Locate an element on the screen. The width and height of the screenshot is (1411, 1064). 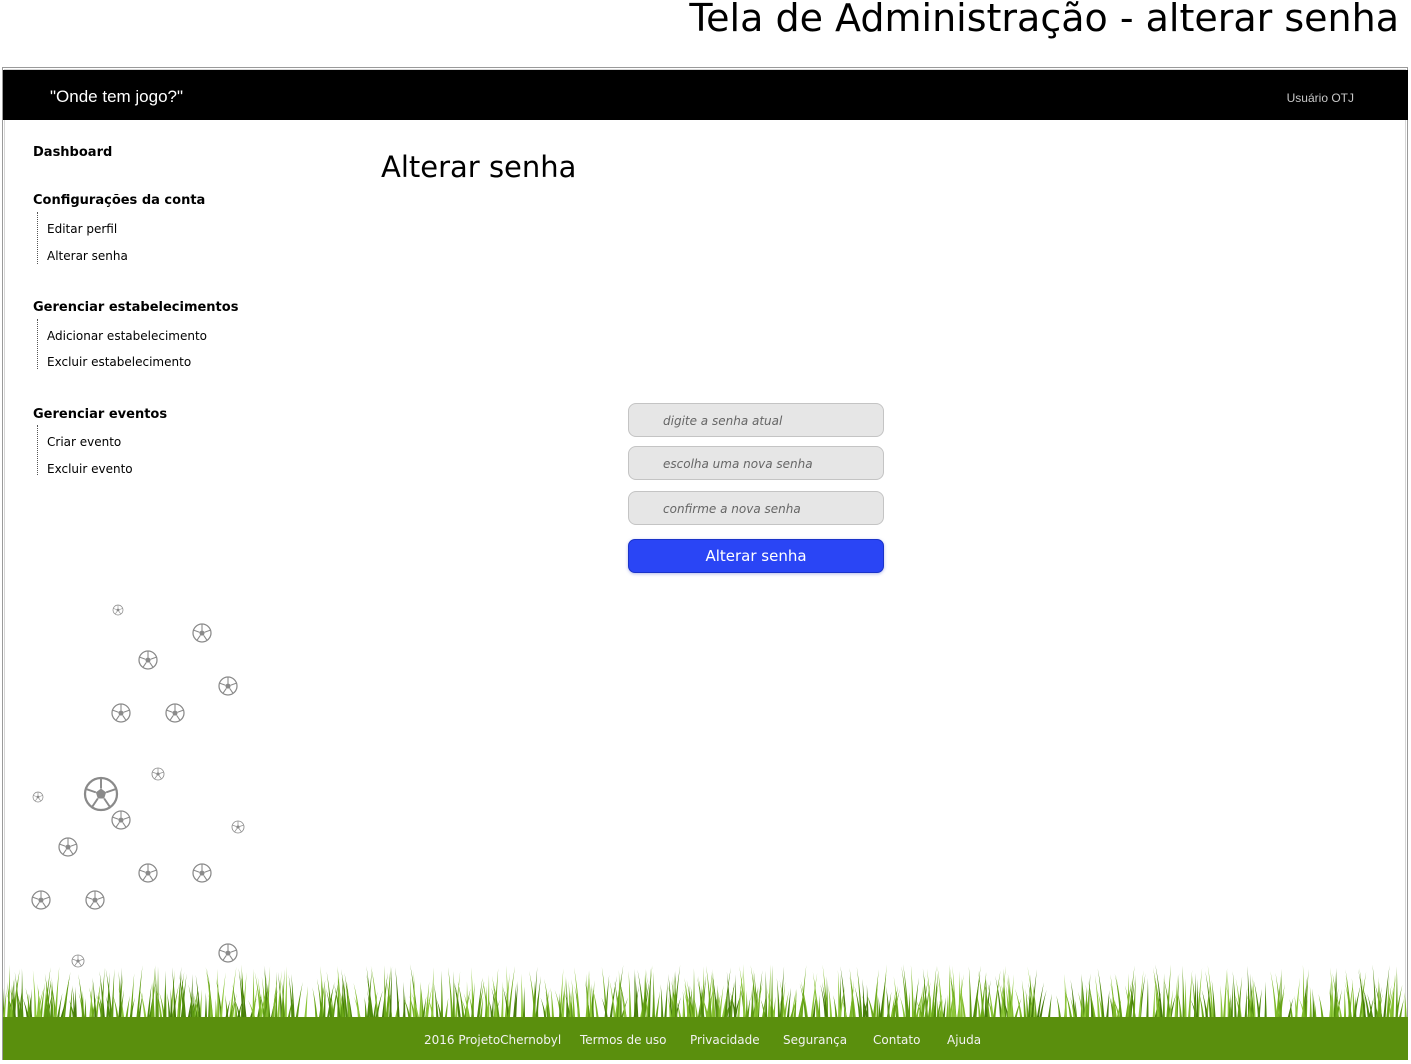
user-menu: Usuário OTJ is located at coordinates (1320, 98).